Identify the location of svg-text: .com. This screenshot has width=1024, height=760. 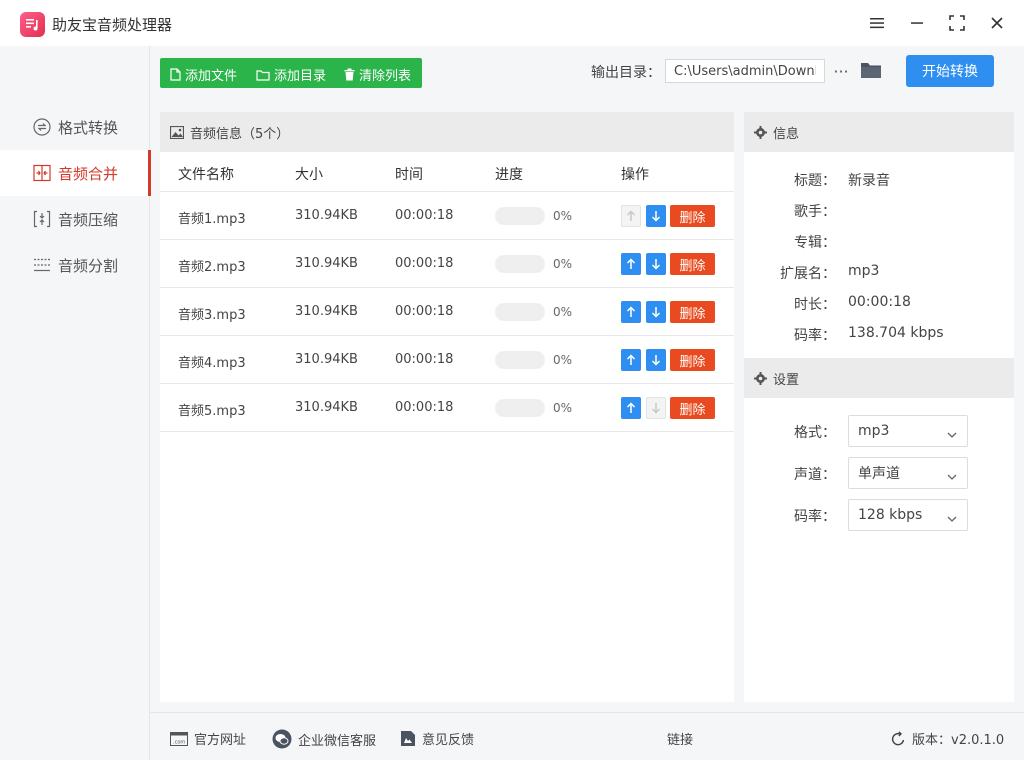
(179, 742).